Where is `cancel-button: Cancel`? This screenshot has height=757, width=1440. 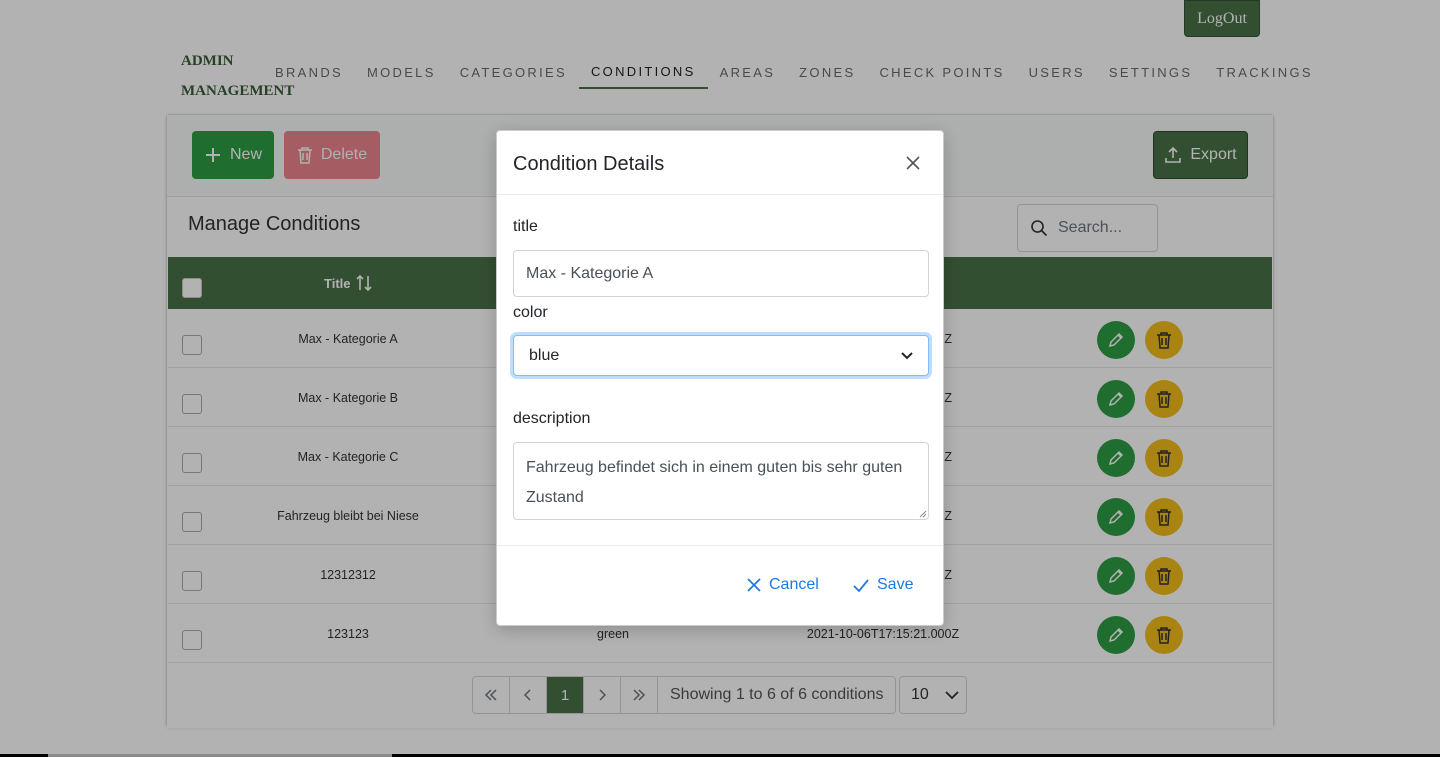 cancel-button: Cancel is located at coordinates (783, 585).